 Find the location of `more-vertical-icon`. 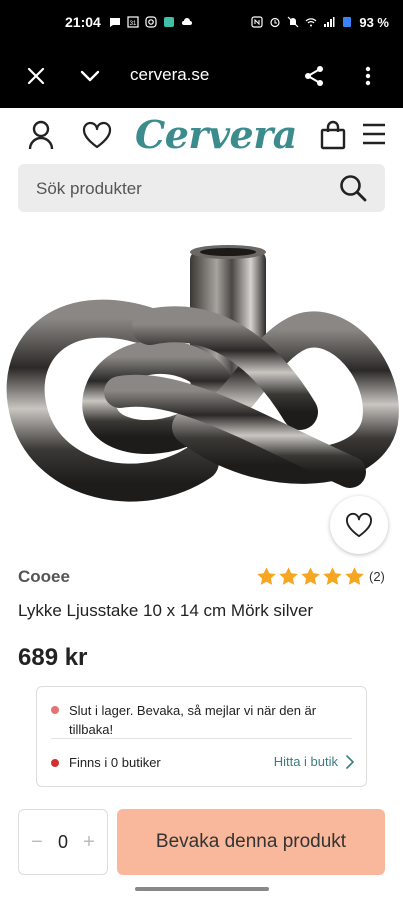

more-vertical-icon is located at coordinates (368, 76).